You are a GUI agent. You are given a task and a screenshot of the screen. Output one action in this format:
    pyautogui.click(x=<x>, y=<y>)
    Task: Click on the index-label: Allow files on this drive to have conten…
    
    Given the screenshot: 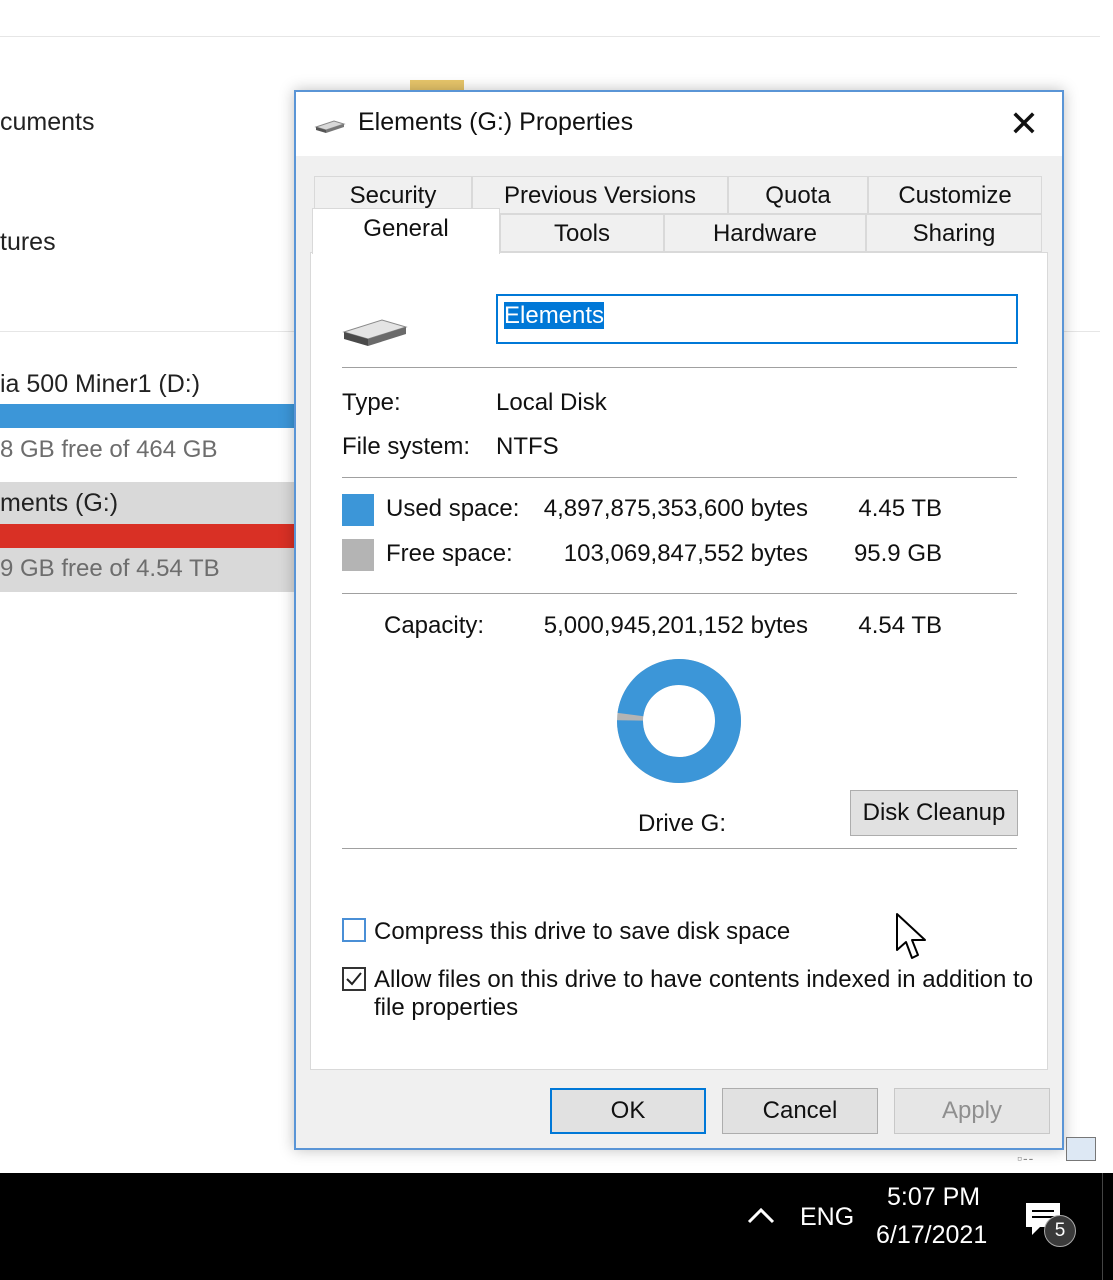 What is the action you would take?
    pyautogui.click(x=703, y=980)
    